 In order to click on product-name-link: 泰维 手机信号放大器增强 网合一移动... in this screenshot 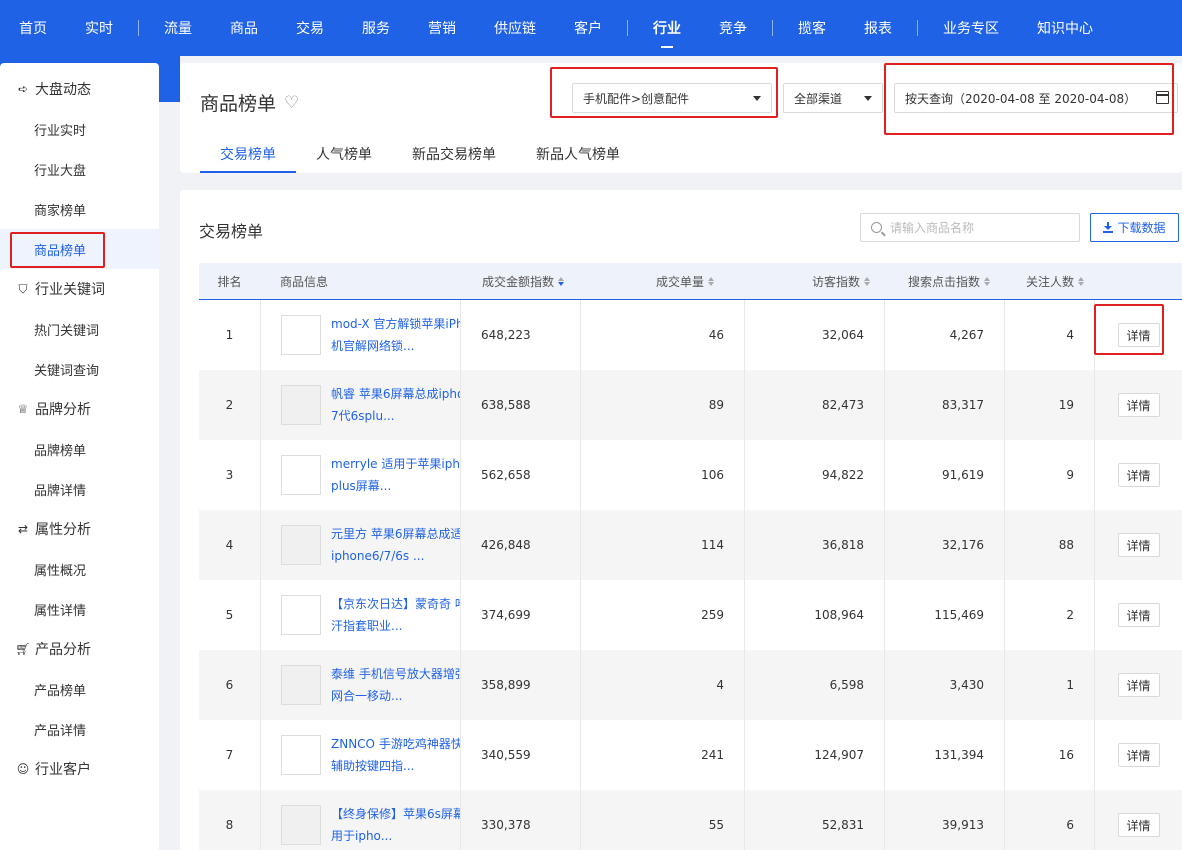, I will do `click(395, 685)`.